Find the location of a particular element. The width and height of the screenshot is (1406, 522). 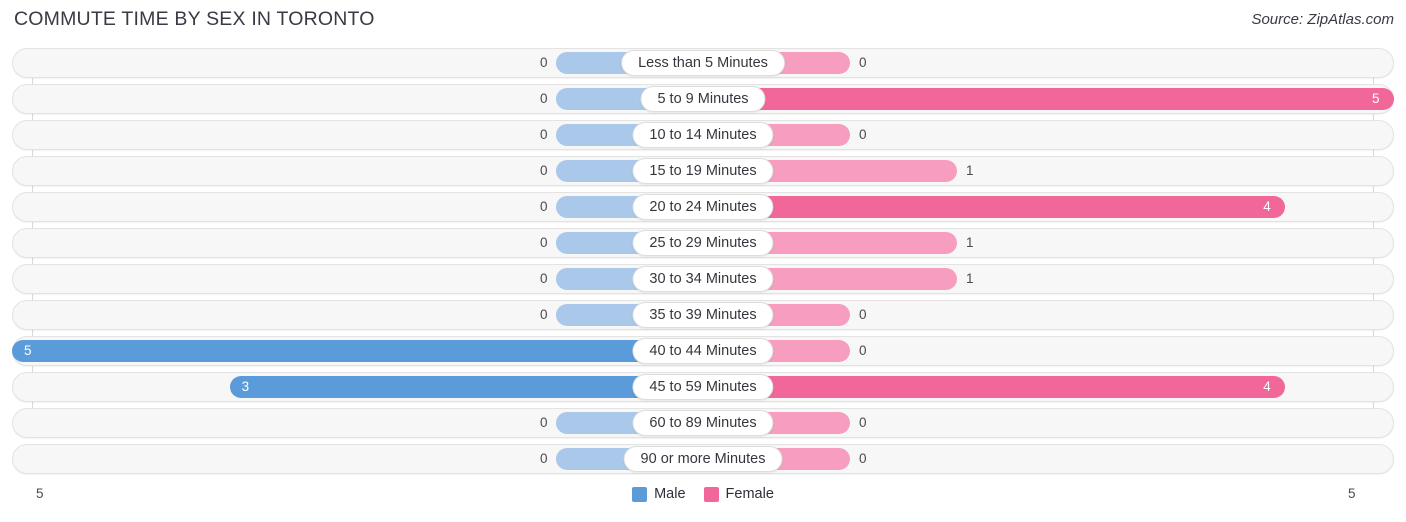

bar-row: 0 1 15 to 19 Minutes is located at coordinates (703, 171).